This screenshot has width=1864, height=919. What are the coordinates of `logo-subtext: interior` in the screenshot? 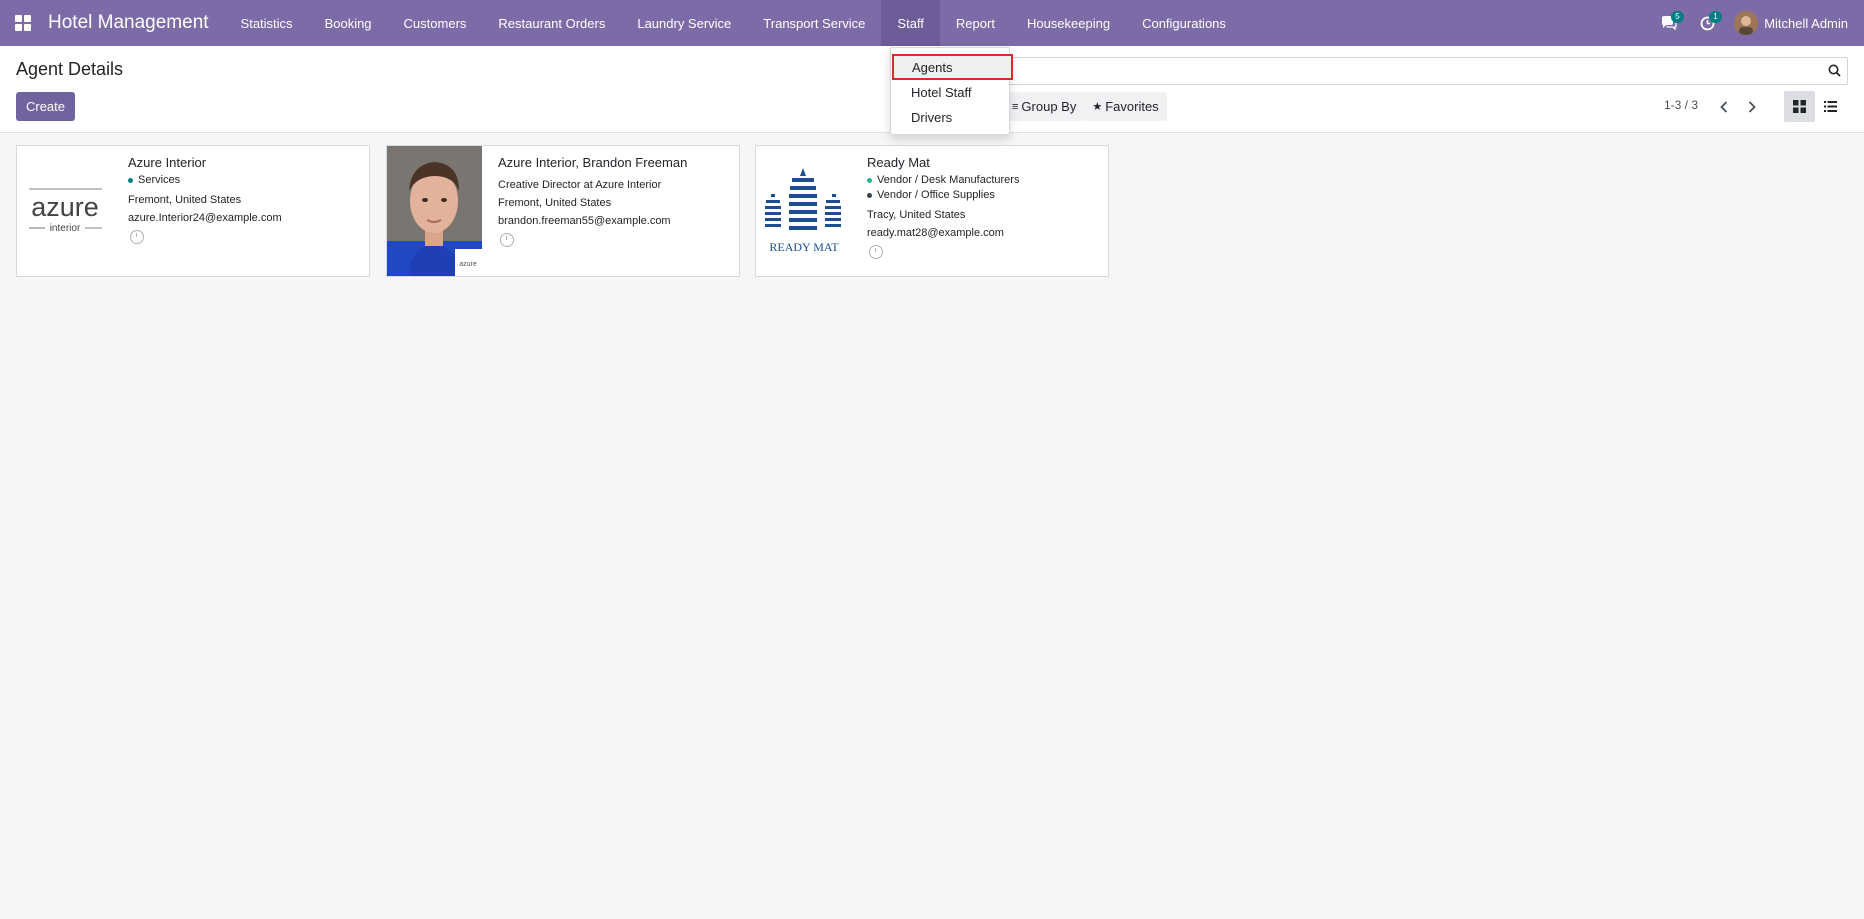 It's located at (65, 228).